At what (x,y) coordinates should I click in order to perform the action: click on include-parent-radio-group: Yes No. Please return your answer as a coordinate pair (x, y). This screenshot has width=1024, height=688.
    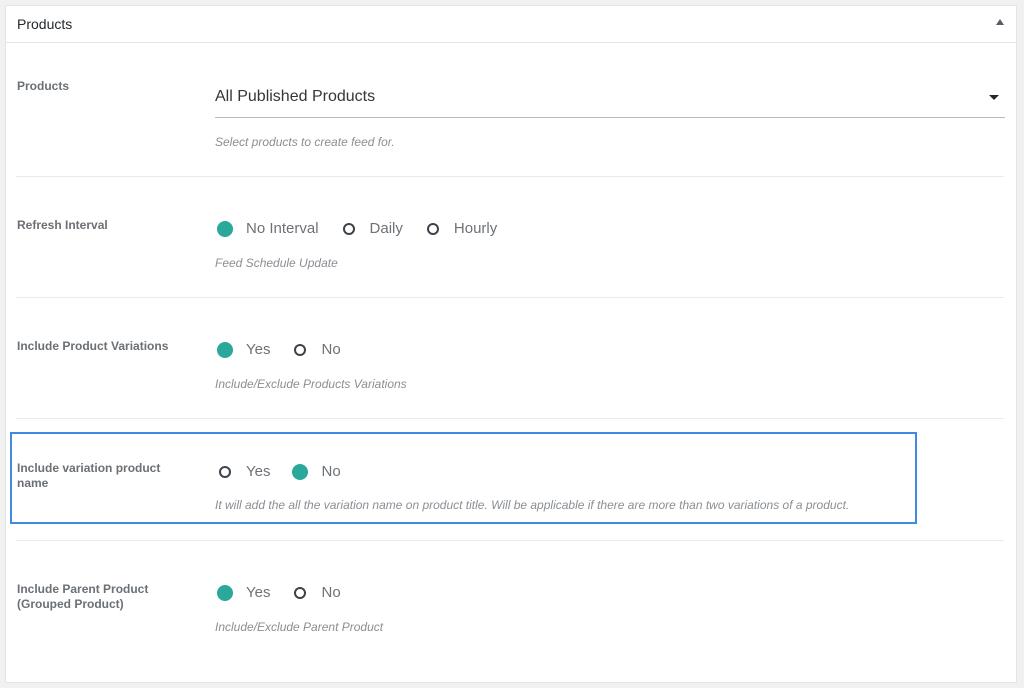
    Looking at the image, I should click on (291, 592).